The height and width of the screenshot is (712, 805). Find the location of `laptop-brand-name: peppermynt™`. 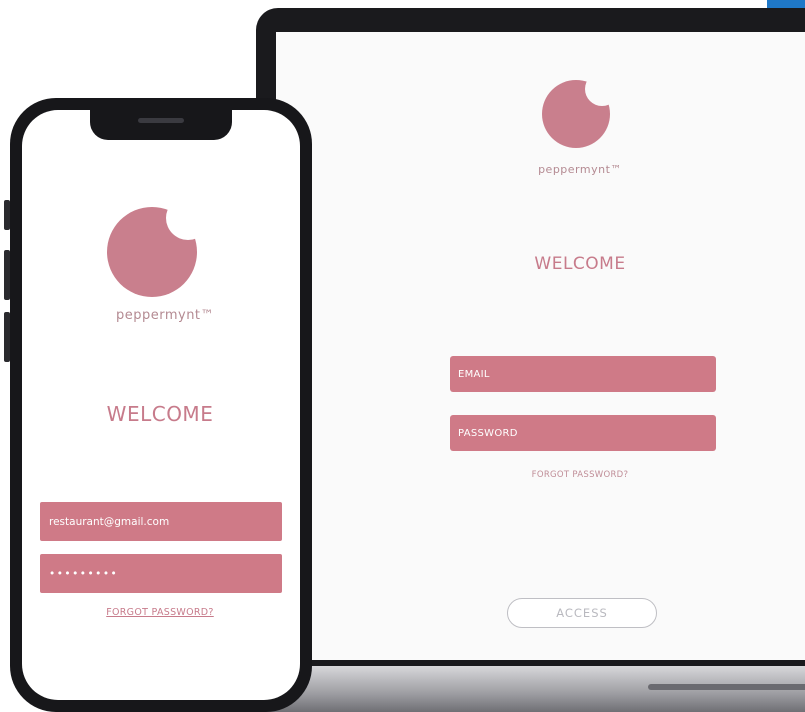

laptop-brand-name: peppermynt™ is located at coordinates (580, 169).